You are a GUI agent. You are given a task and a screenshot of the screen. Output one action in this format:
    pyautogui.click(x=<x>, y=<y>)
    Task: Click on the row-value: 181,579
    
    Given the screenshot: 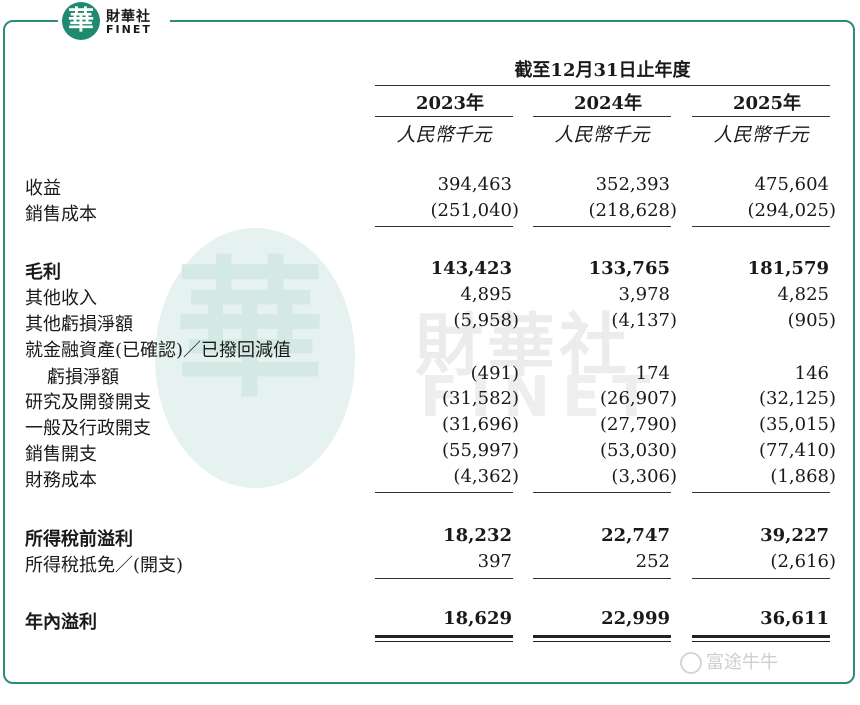 What is the action you would take?
    pyautogui.click(x=788, y=268)
    